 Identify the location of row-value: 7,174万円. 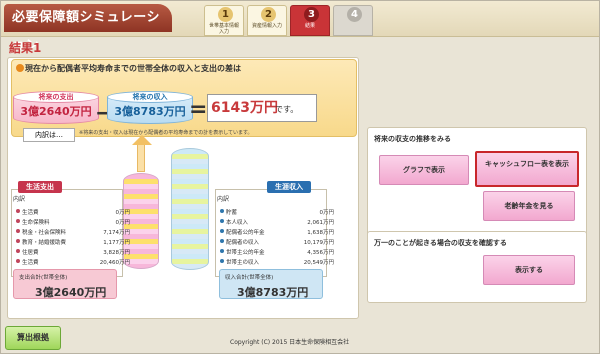
(116, 233).